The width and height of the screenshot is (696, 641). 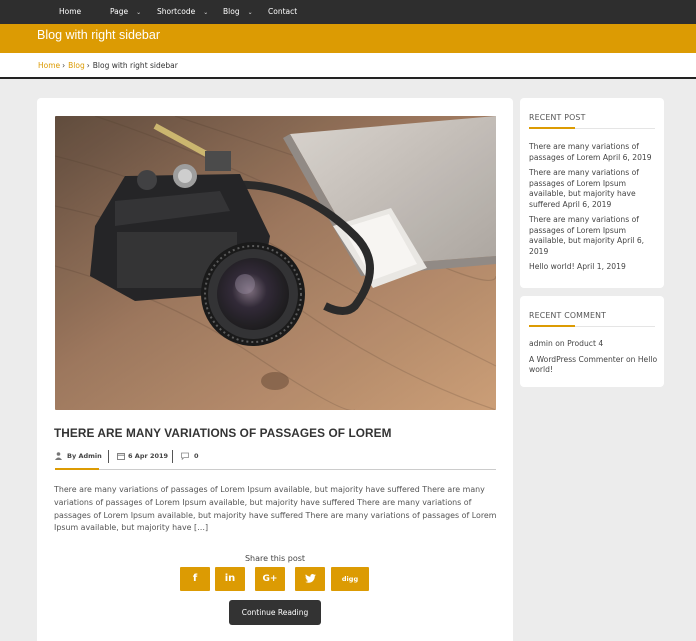 I want to click on nav-item-blog: Blog ⌄, so click(x=238, y=12).